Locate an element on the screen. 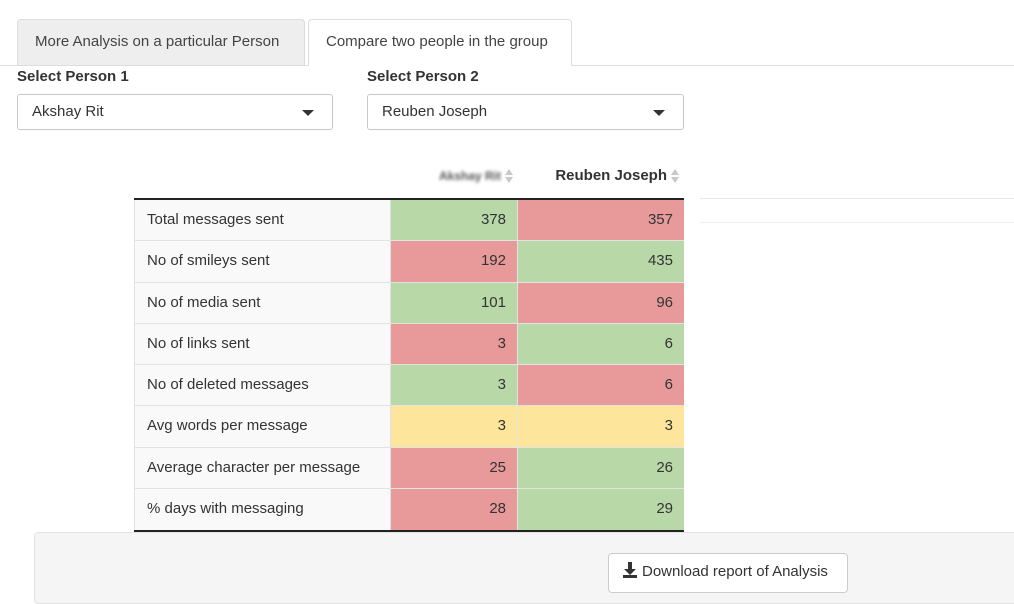 This screenshot has height=604, width=1014. table-row: No of smileys sent 192 435 is located at coordinates (409, 262).